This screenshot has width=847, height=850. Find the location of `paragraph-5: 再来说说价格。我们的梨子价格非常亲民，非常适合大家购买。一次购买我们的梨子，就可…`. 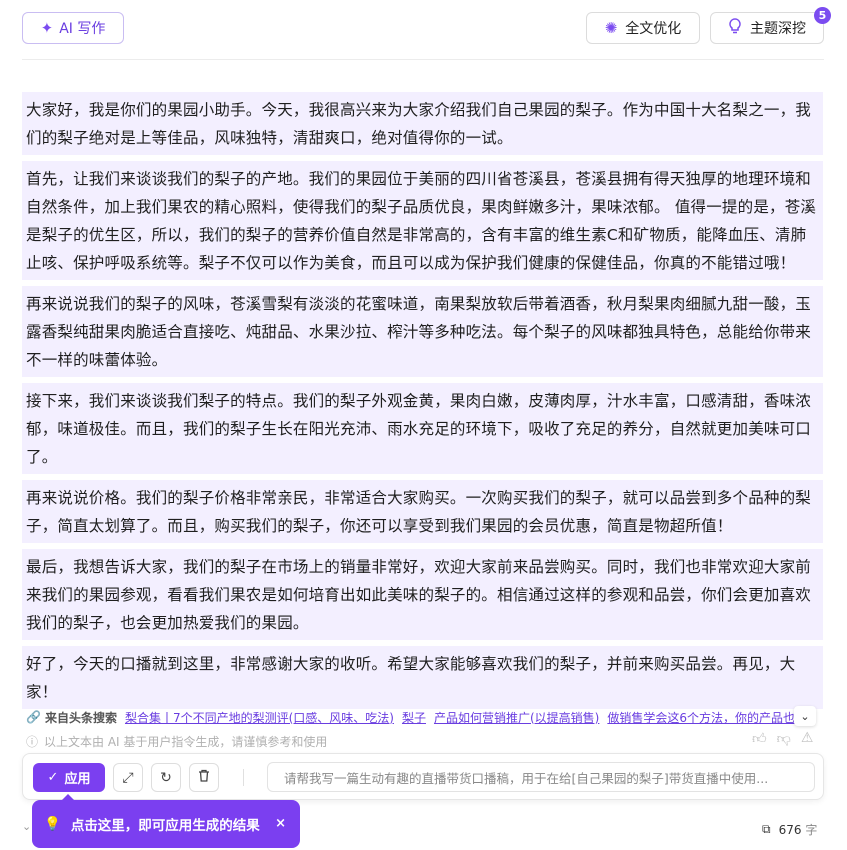

paragraph-5: 再来说说价格。我们的梨子价格非常亲民，非常适合大家购买。一次购买我们的梨子，就可… is located at coordinates (422, 511).